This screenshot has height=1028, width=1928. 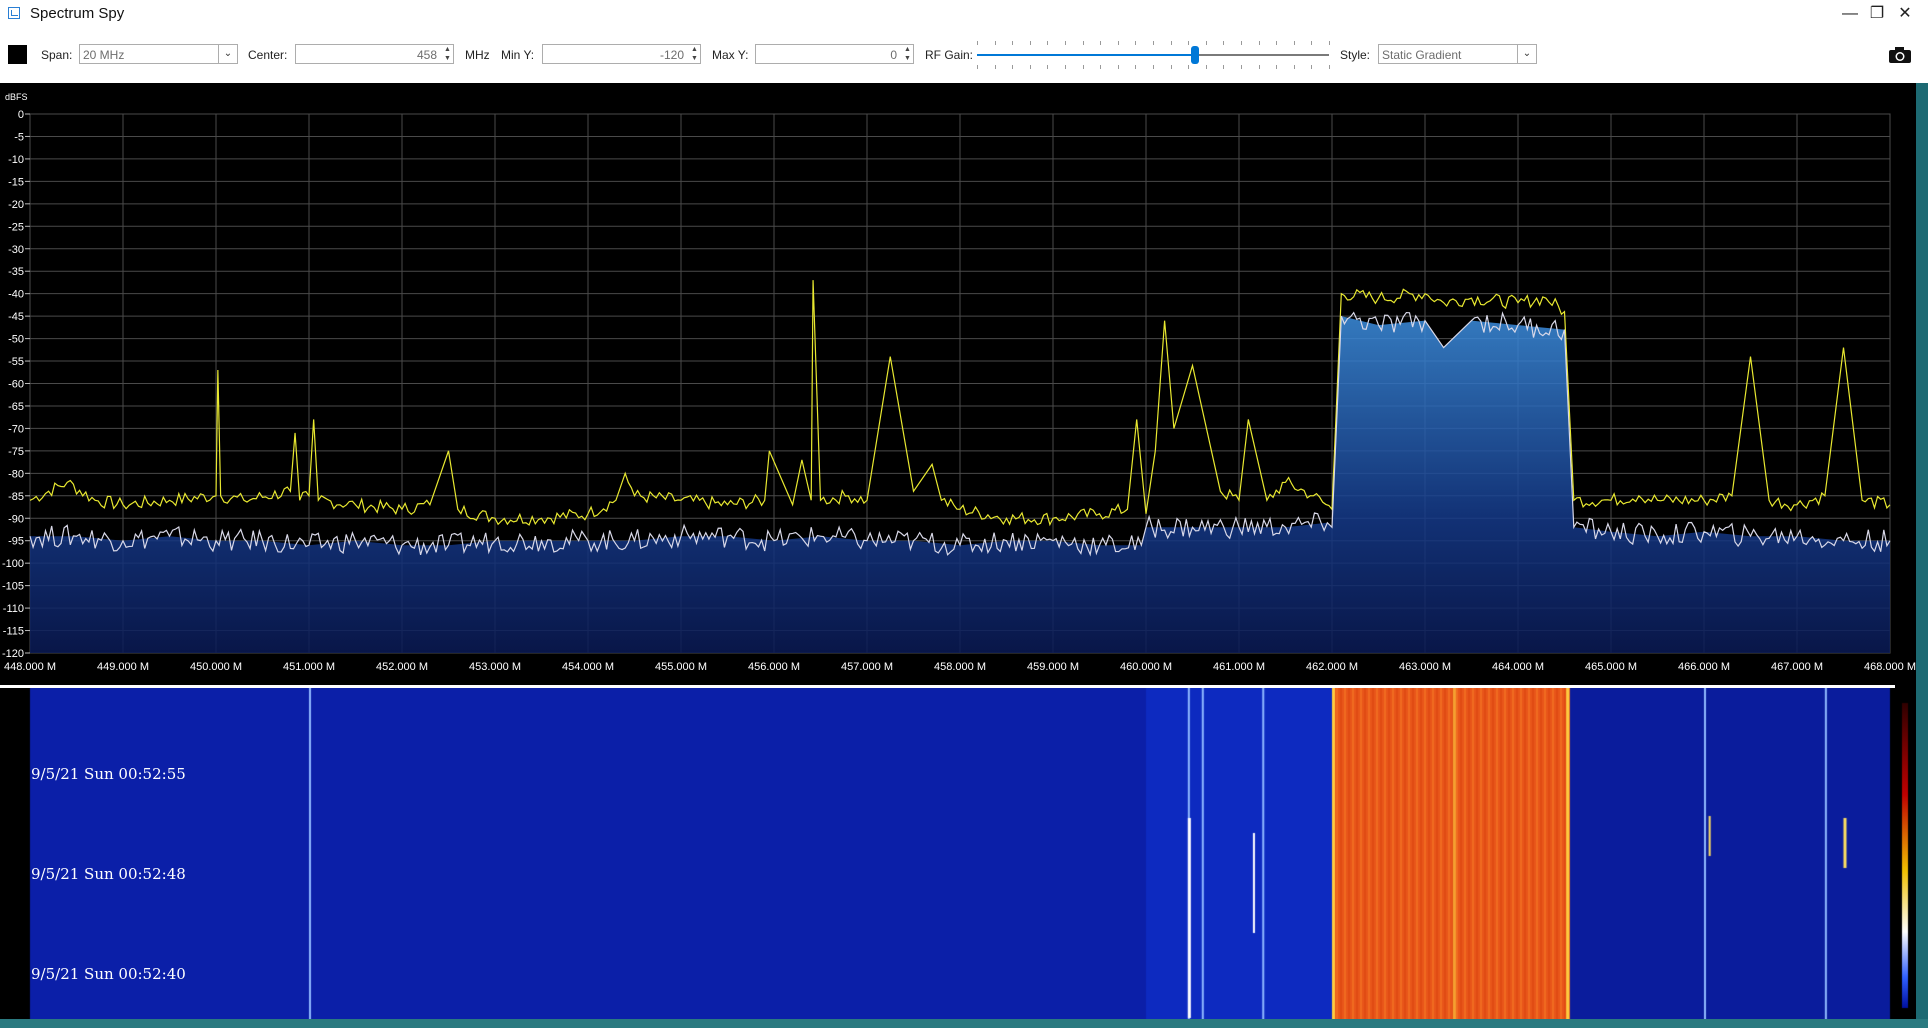 I want to click on center-input: 458 ▲ ▼, so click(x=374, y=54).